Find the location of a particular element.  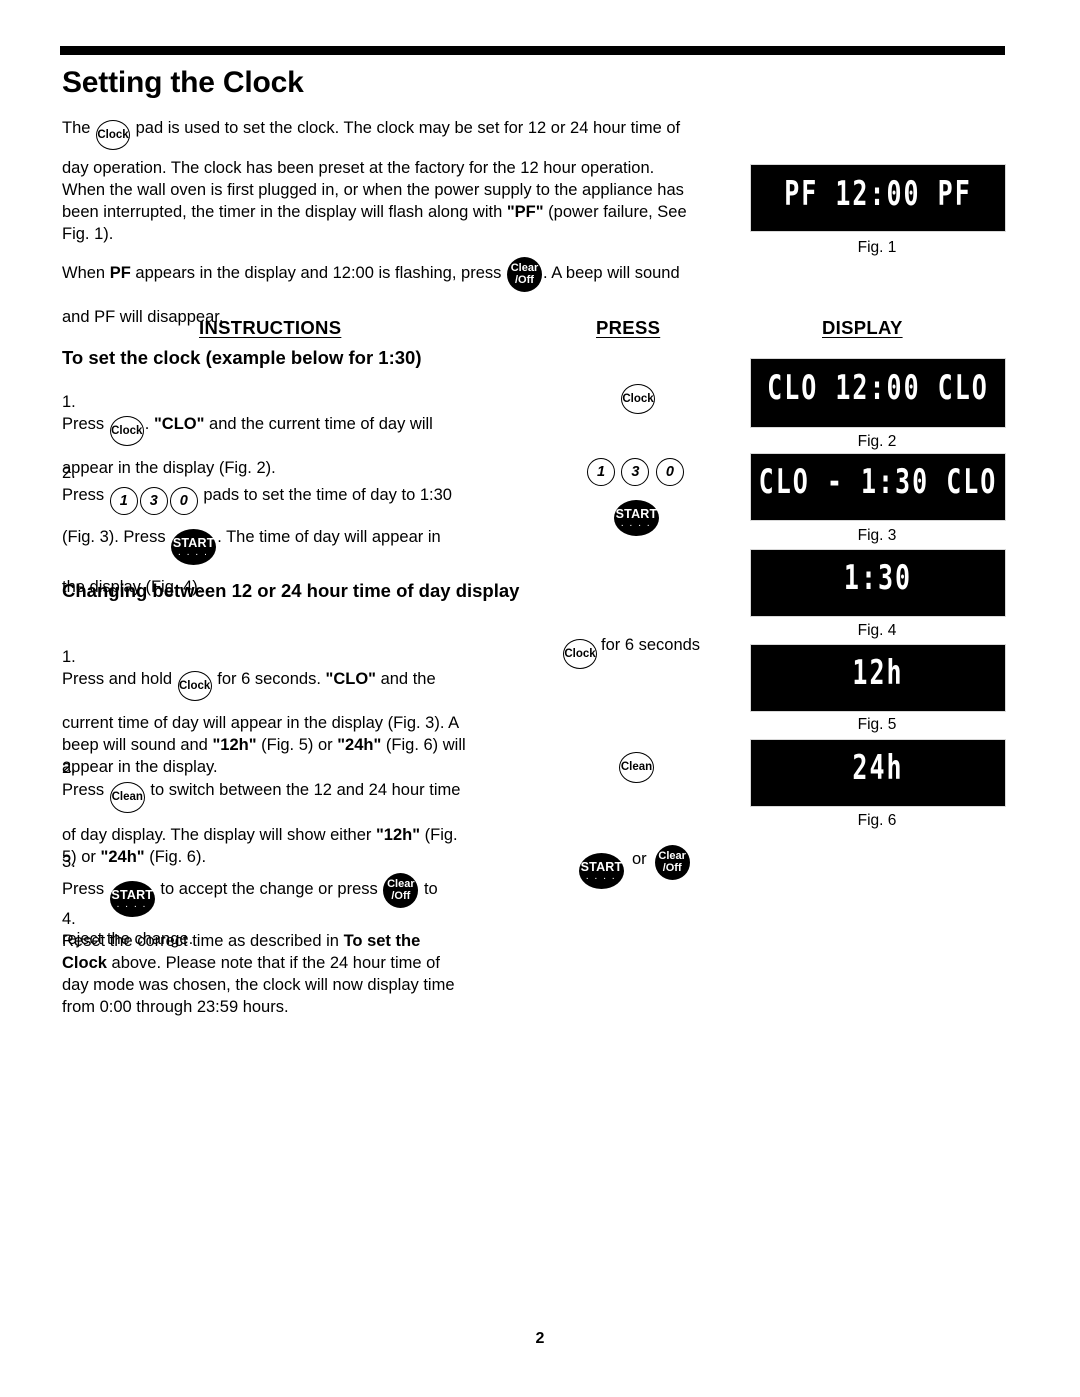

intro-line-5: Fig. 1). is located at coordinates (88, 234).